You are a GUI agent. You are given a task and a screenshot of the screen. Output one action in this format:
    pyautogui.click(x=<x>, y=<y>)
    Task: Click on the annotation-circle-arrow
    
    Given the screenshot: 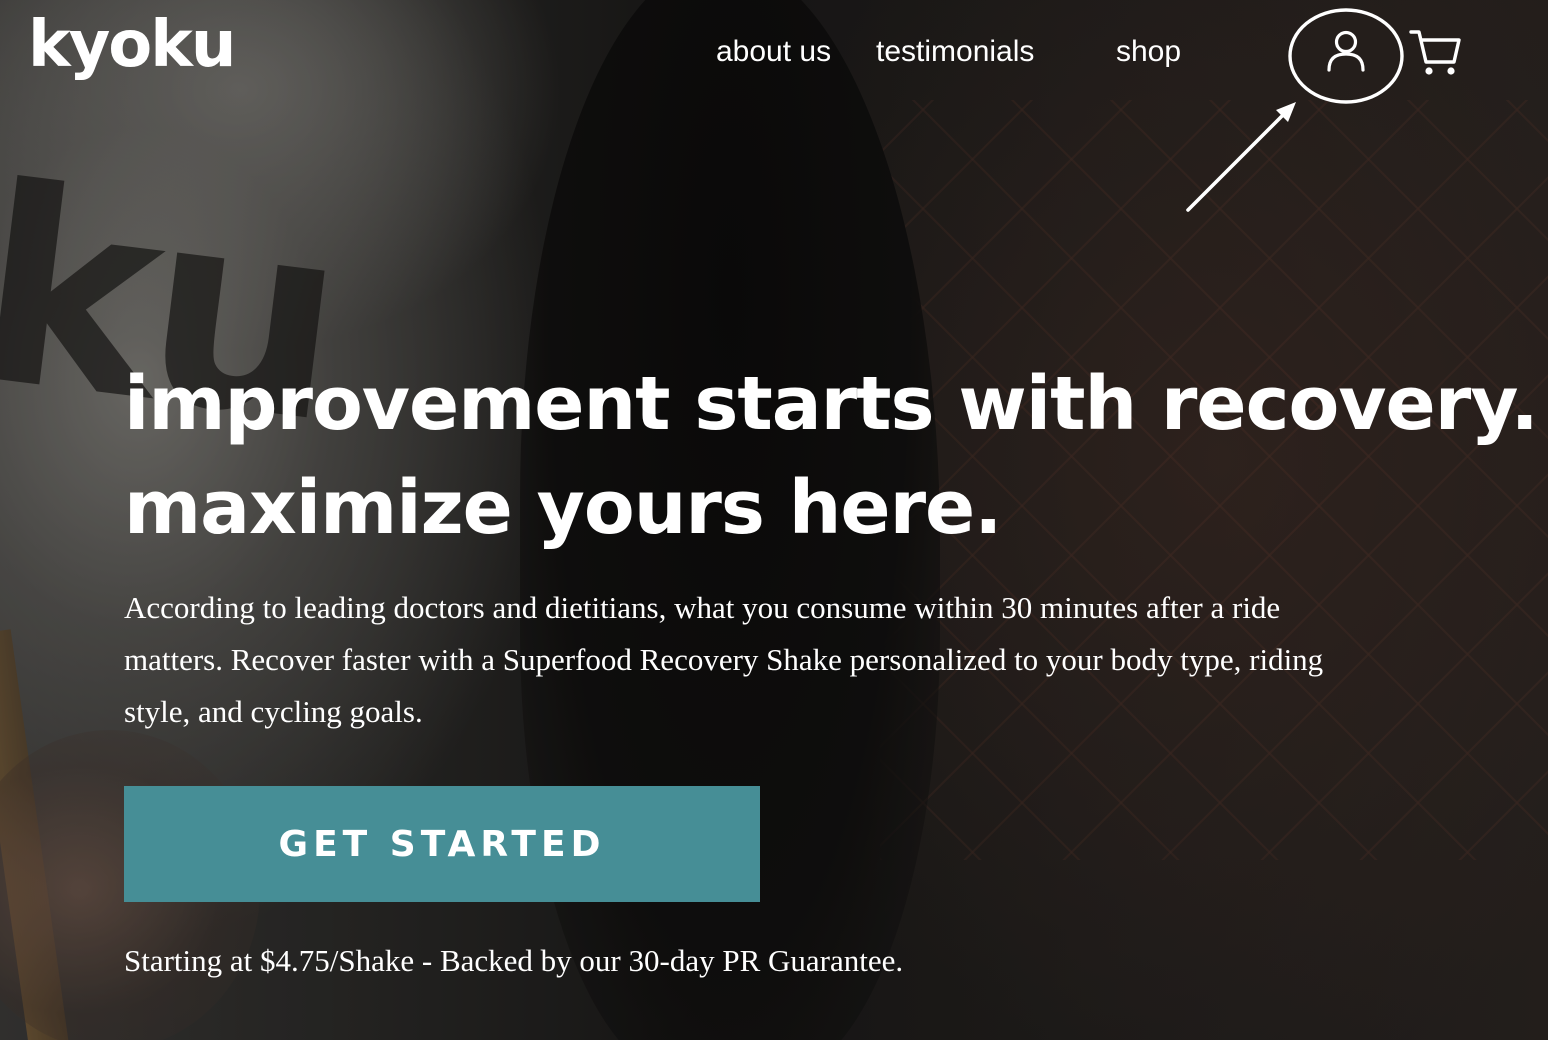 What is the action you would take?
    pyautogui.click(x=1295, y=110)
    